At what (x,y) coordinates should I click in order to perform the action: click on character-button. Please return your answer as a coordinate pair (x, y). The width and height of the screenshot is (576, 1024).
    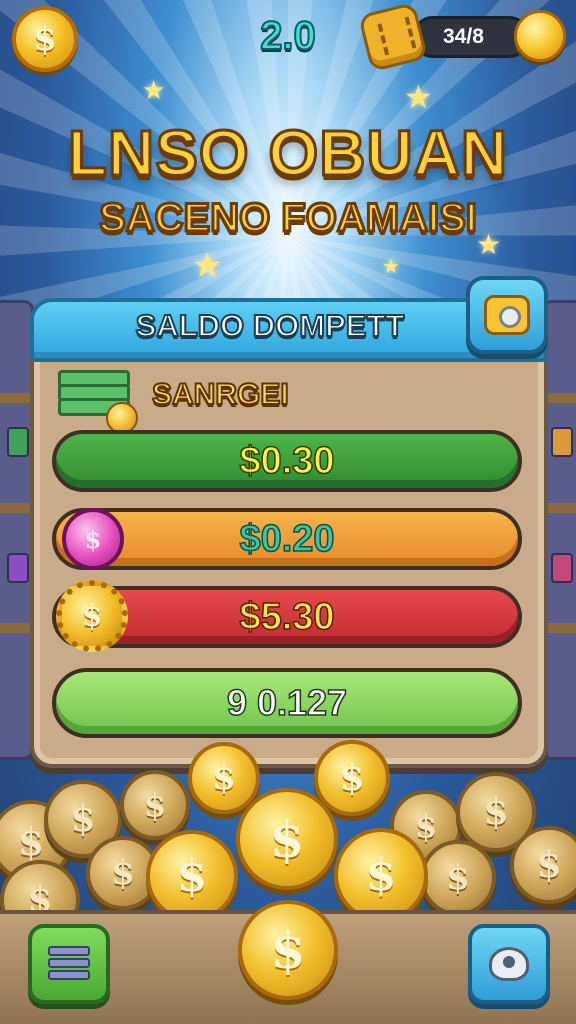
    Looking at the image, I should click on (509, 964).